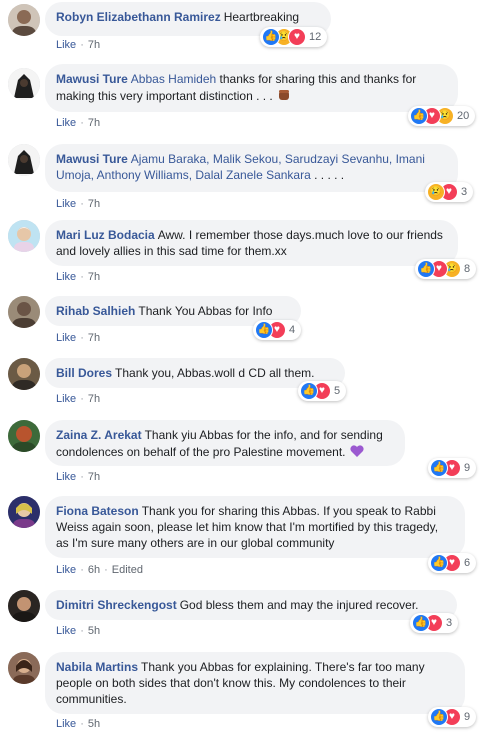  Describe the element at coordinates (452, 563) in the screenshot. I see `reaction-summary: 👍 ♥ 6` at that location.